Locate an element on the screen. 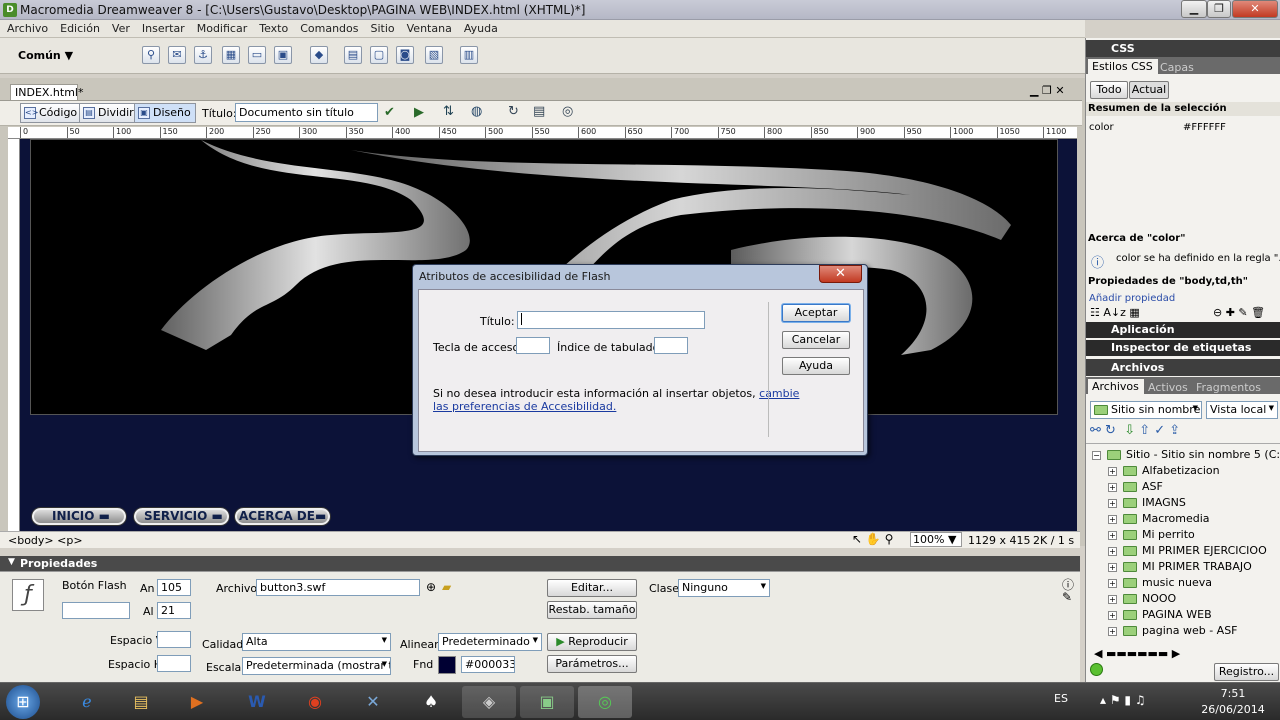  vspace-input is located at coordinates (174, 639).